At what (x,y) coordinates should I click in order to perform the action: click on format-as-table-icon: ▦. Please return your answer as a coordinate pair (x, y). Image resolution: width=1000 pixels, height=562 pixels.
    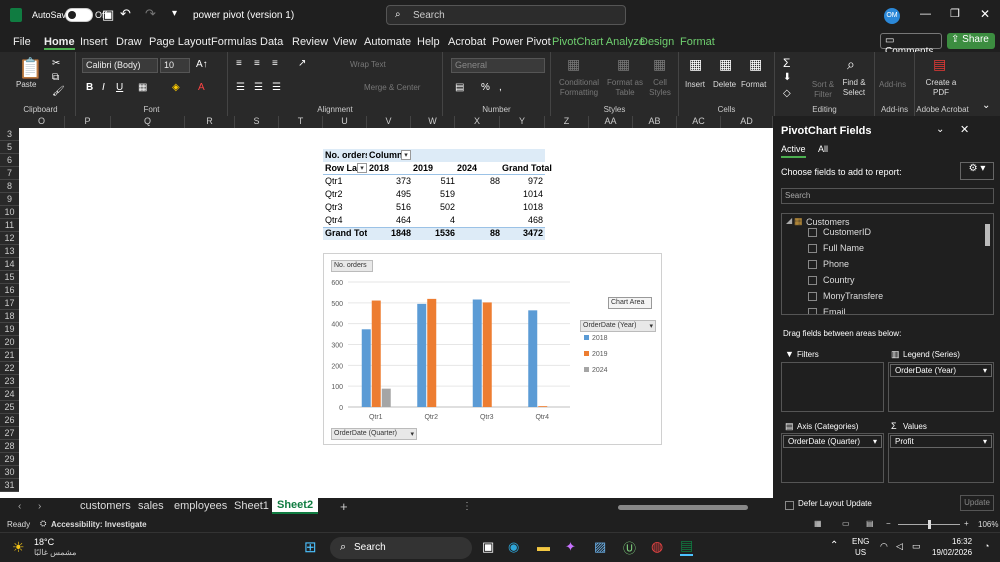
    Looking at the image, I should click on (623, 64).